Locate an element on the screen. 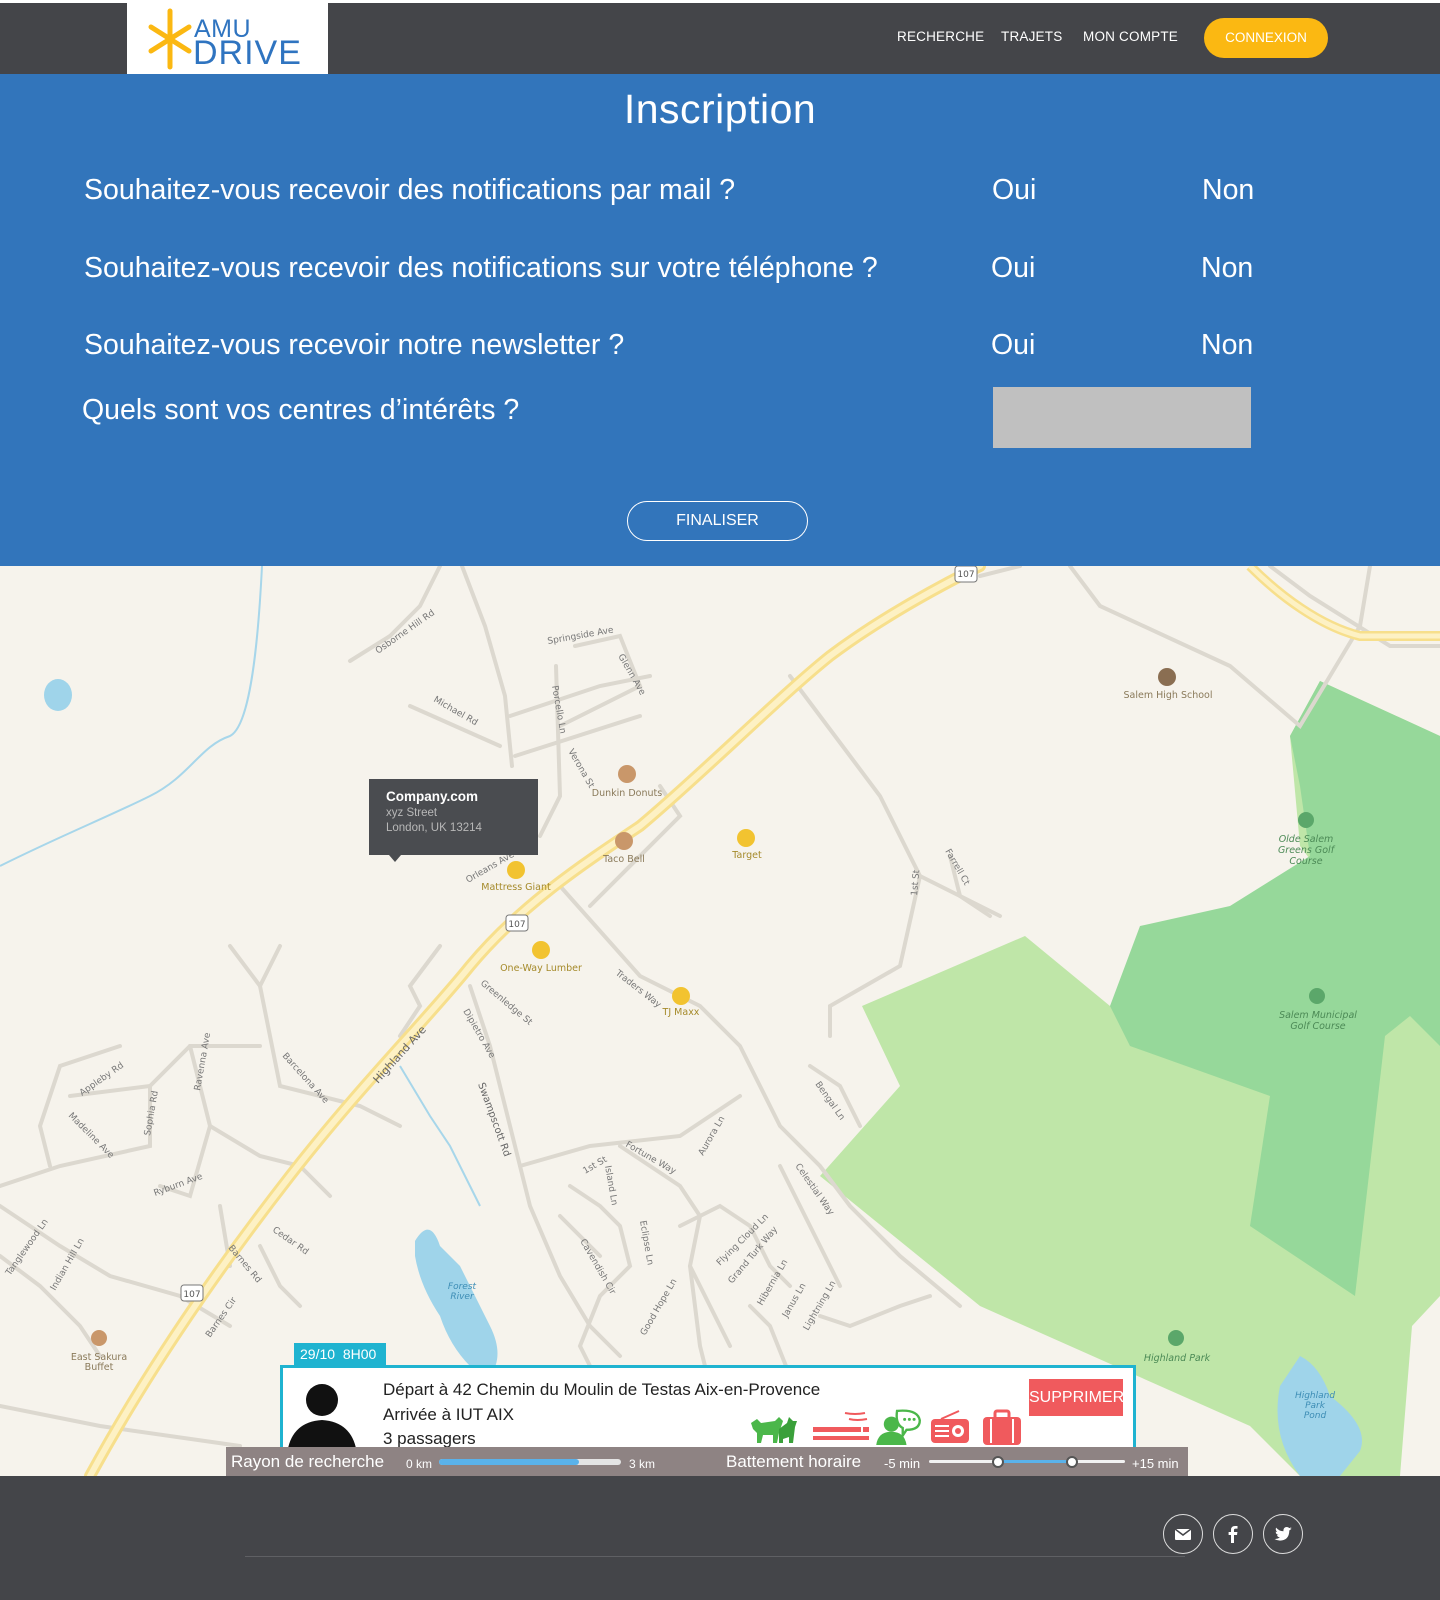  mail-icon is located at coordinates (1183, 1534).